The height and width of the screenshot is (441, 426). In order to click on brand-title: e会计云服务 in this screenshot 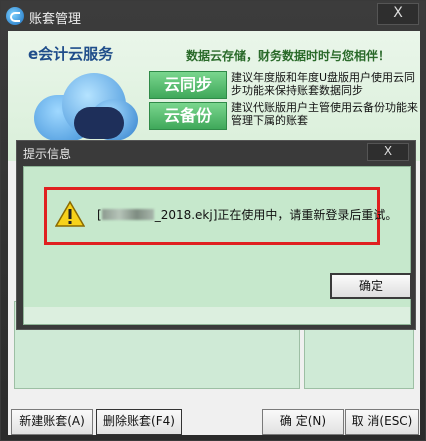, I will do `click(71, 54)`.